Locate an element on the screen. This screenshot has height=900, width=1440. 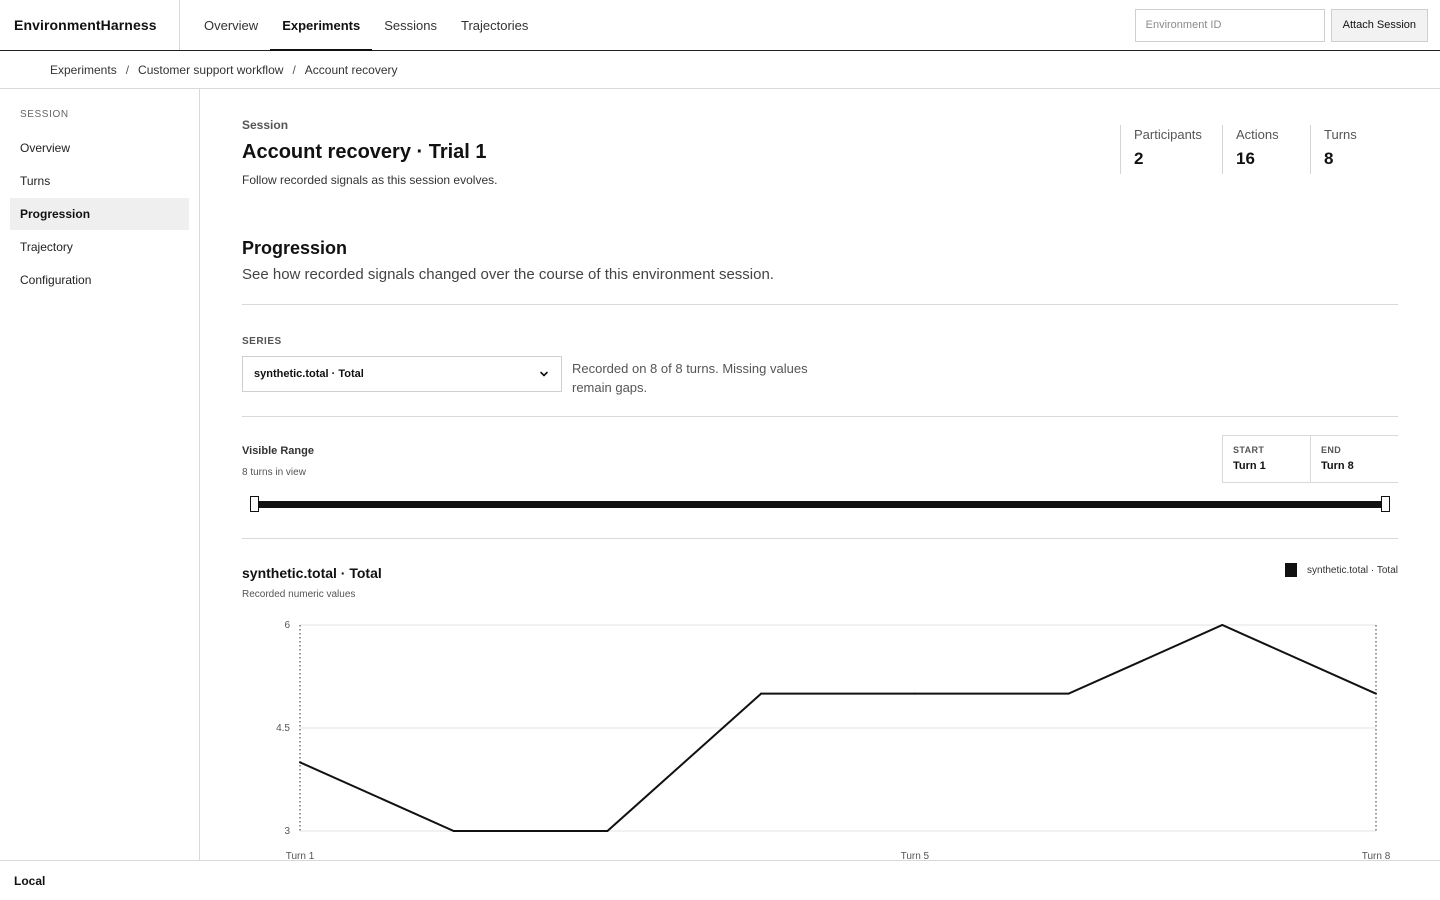
x-tick-label: Turn 5 is located at coordinates (915, 855).